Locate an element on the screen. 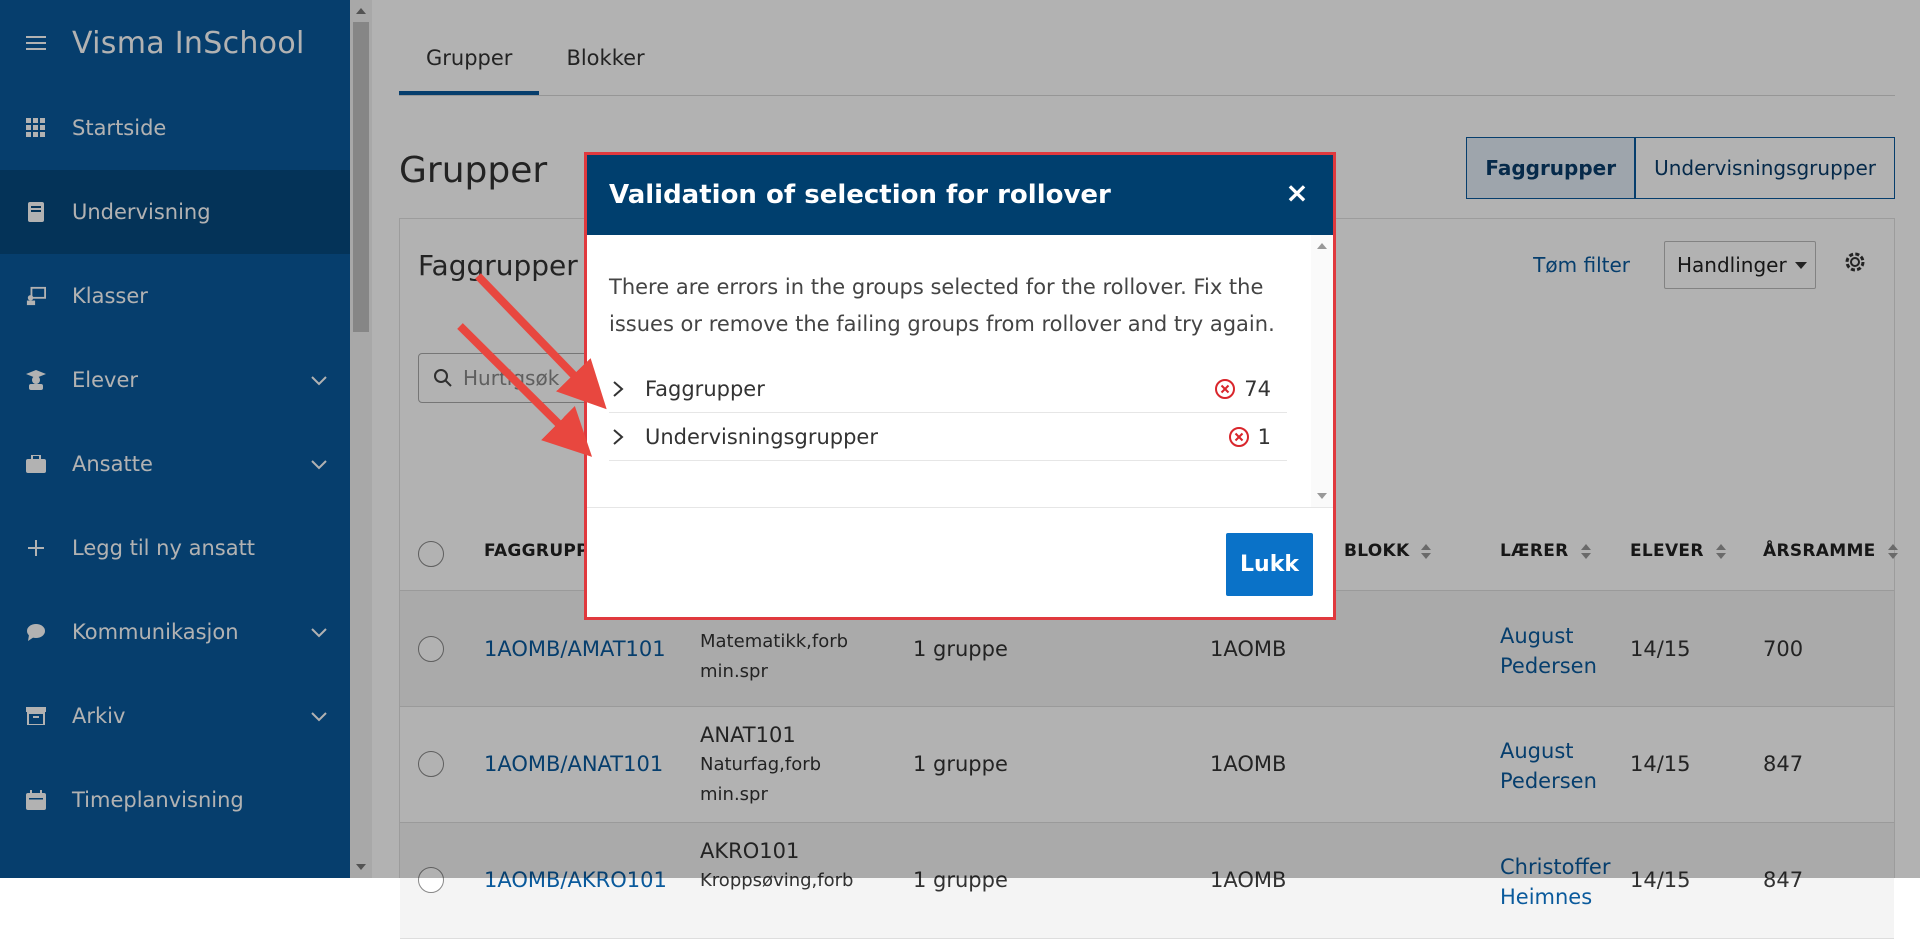  modal-title: Validation of selection for rollover is located at coordinates (860, 195).